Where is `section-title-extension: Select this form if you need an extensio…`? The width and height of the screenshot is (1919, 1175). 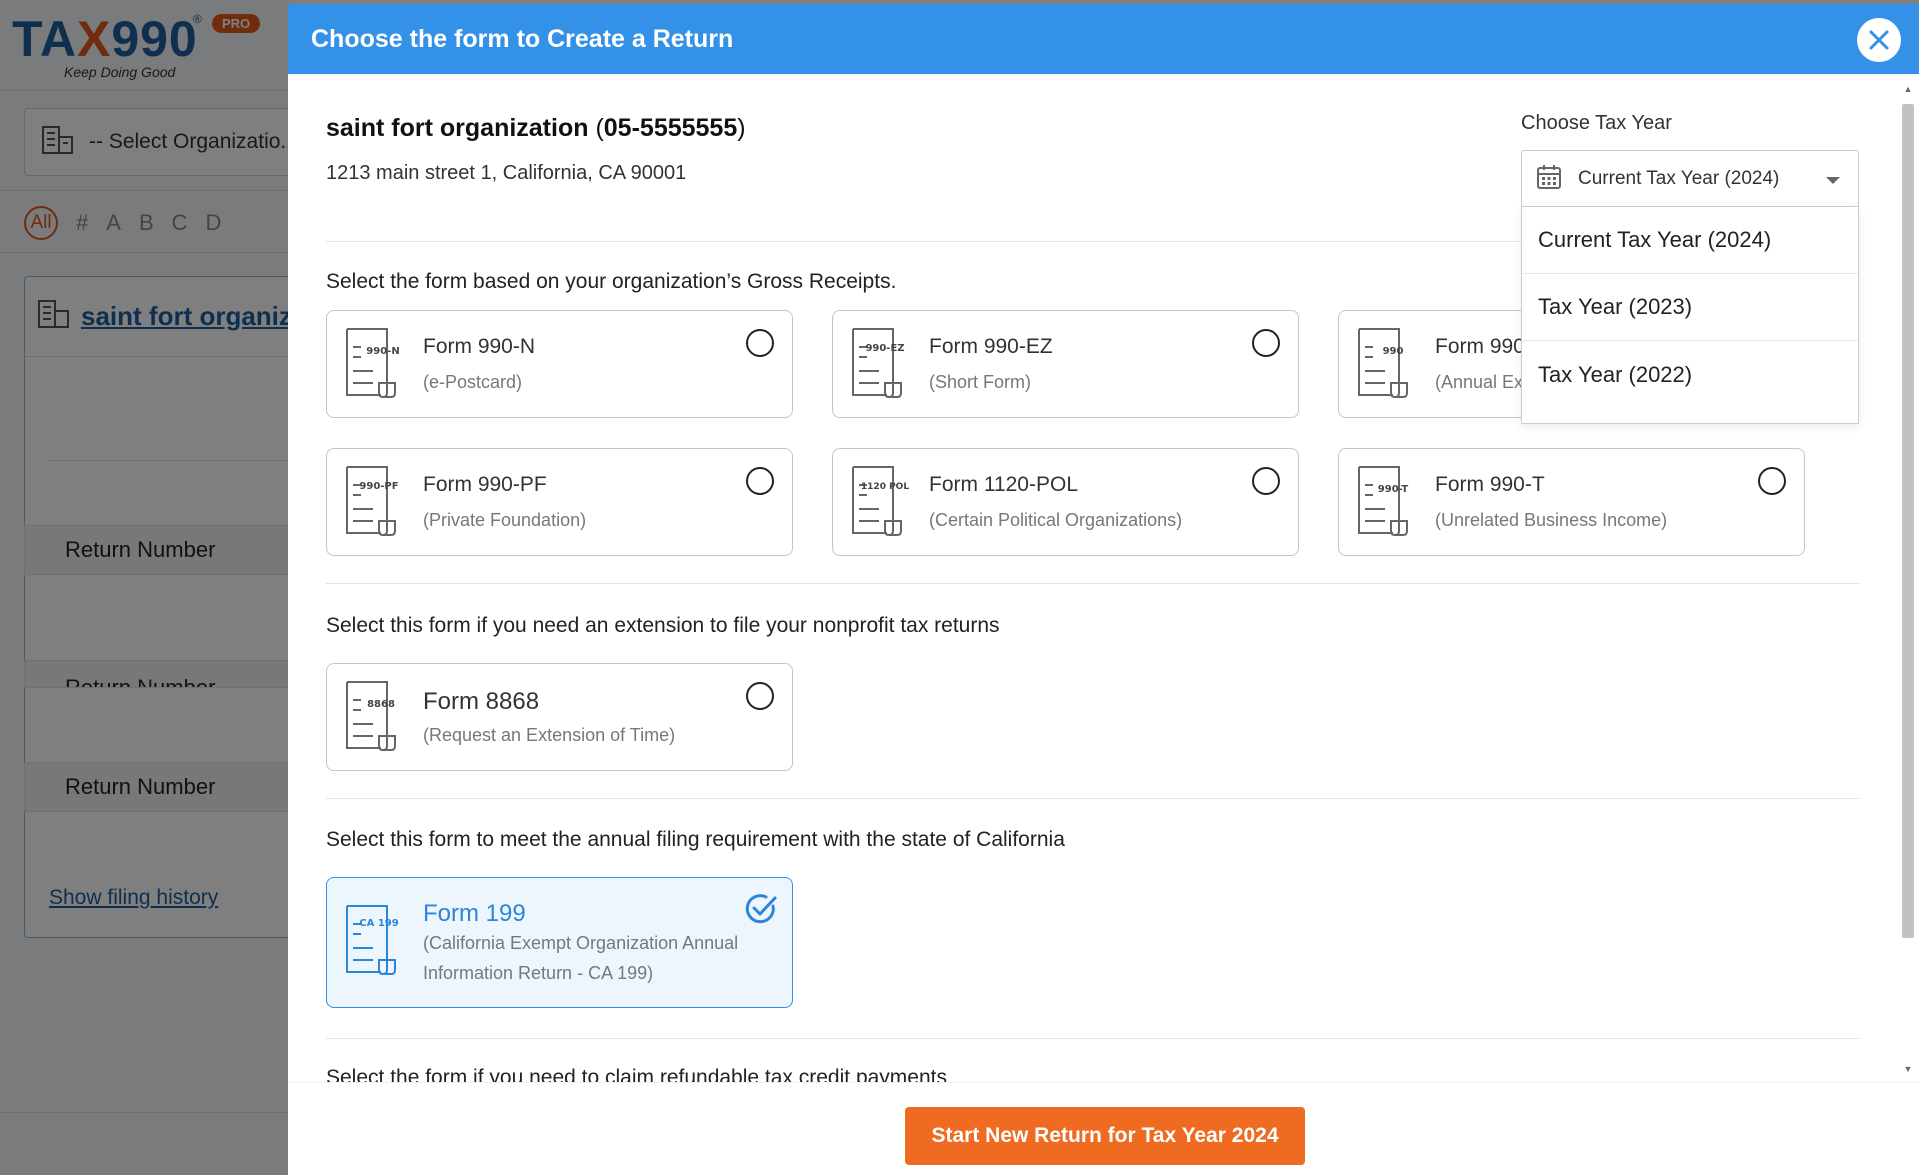 section-title-extension: Select this form if you need an extensio… is located at coordinates (663, 625).